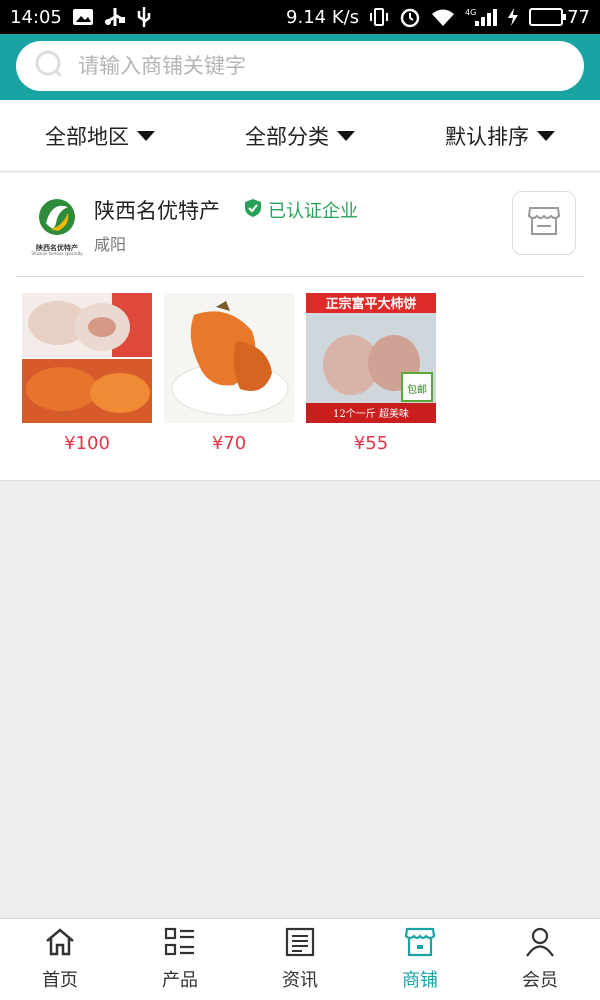 The width and height of the screenshot is (600, 1000). Describe the element at coordinates (370, 304) in the screenshot. I see `product-banner-text: 正宗富平大柿饼` at that location.